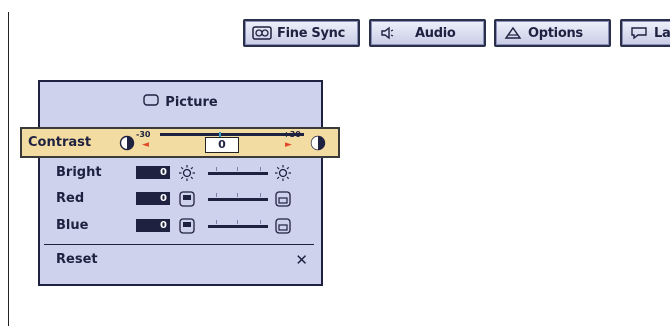 Image resolution: width=670 pixels, height=326 pixels. I want to click on contrast-low-icon, so click(127, 145).